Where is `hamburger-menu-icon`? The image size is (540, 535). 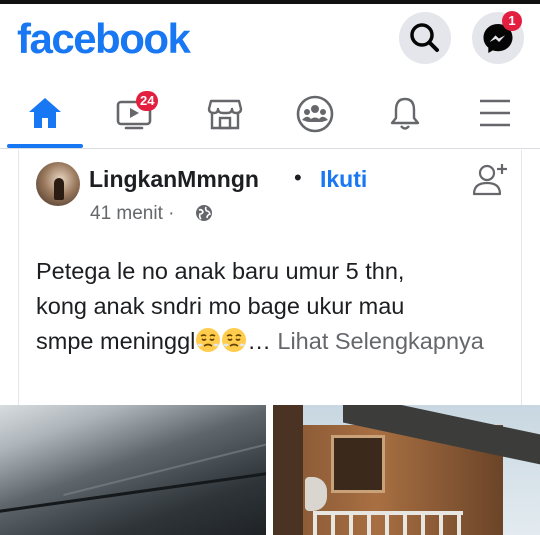
hamburger-menu-icon is located at coordinates (495, 113).